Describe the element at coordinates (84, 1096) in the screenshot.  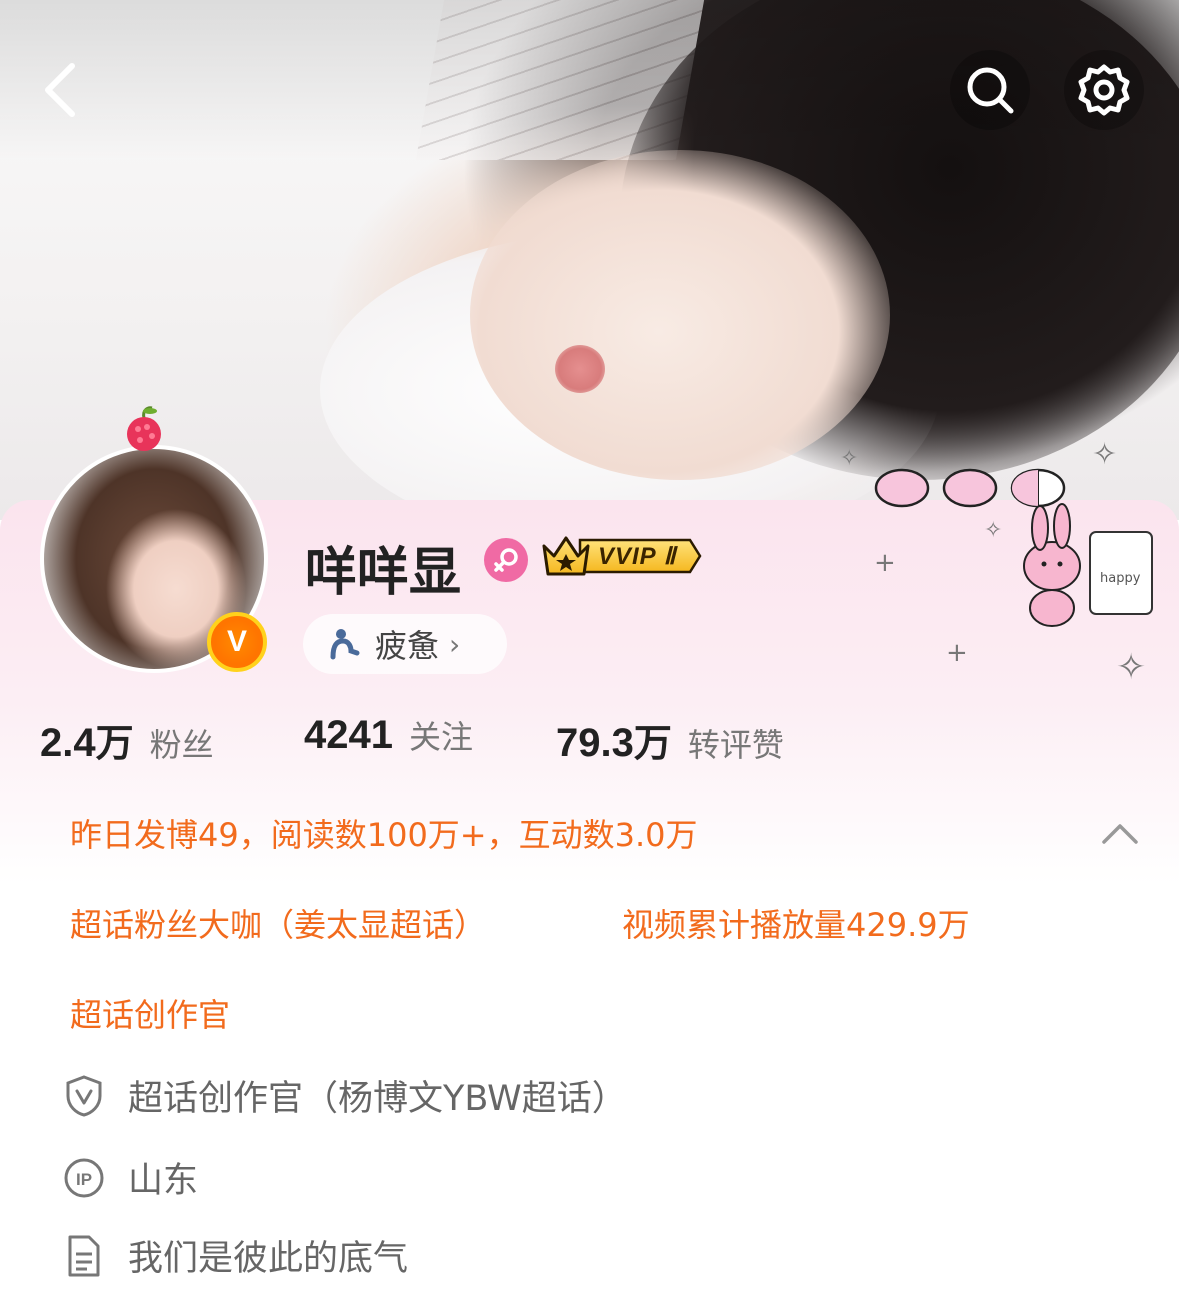
I see `shield-v-icon` at that location.